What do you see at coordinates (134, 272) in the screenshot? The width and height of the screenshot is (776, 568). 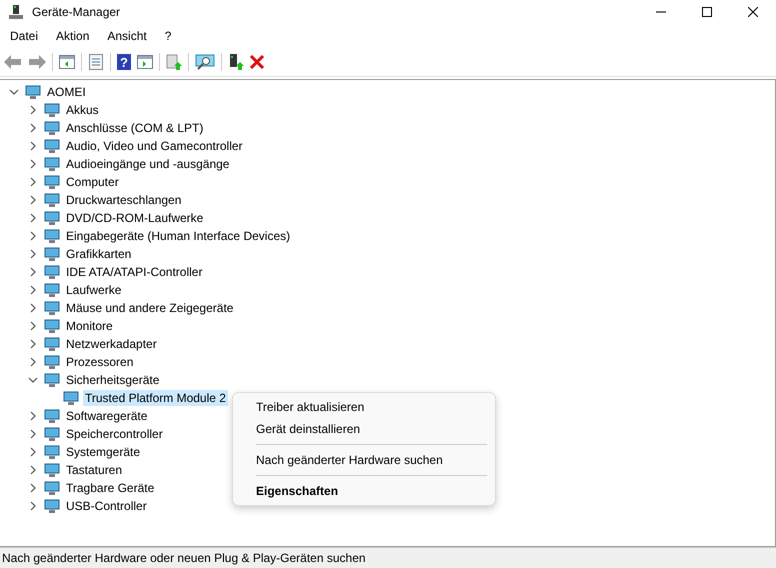 I see `tree-item: IDE ATA/ATAPI-Controller` at bounding box center [134, 272].